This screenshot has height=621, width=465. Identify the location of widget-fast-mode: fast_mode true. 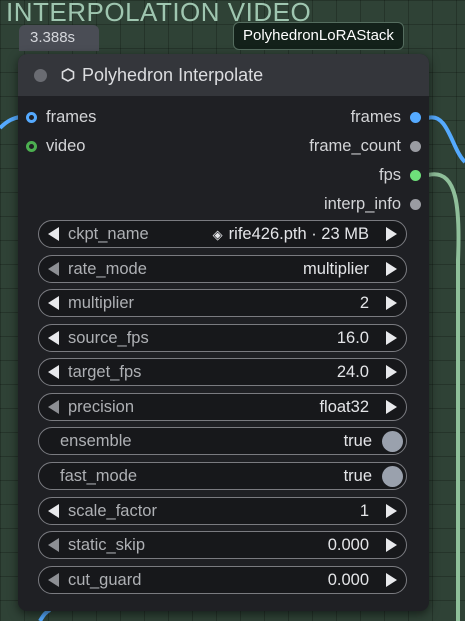
(222, 476).